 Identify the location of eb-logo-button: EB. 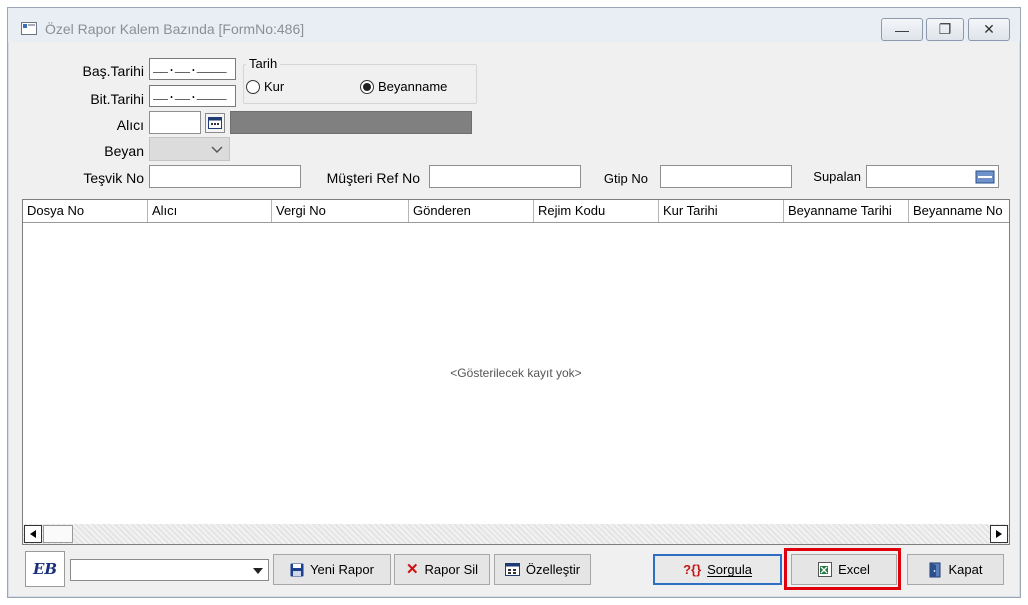
(45, 569).